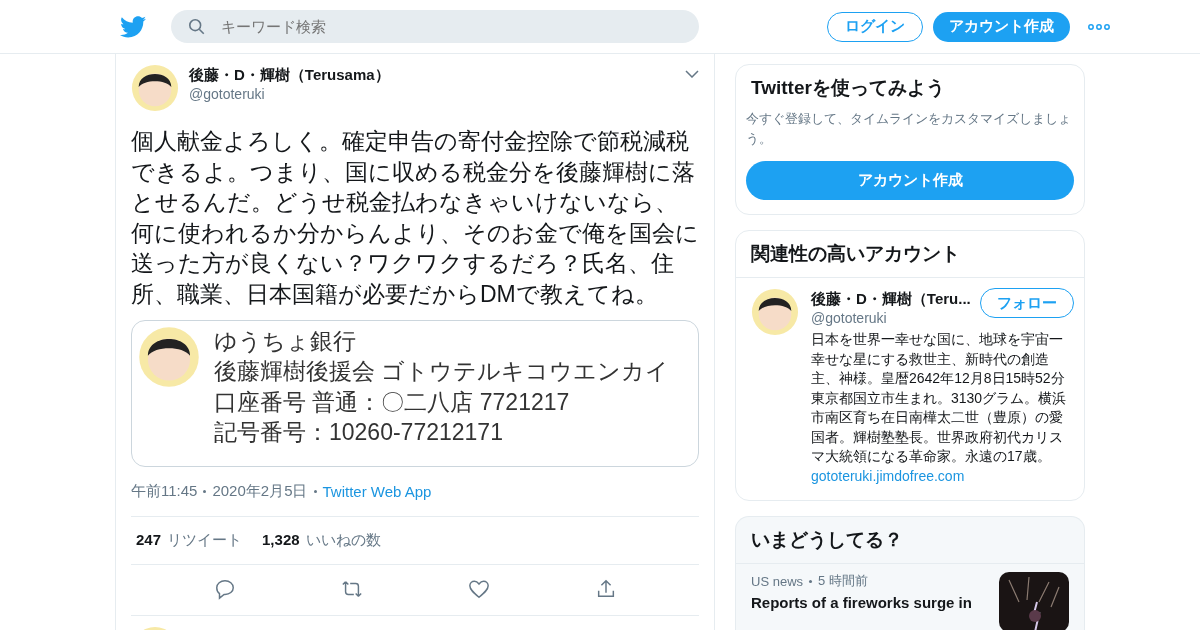  What do you see at coordinates (843, 581) in the screenshot?
I see `trend-age: 5 時間前` at bounding box center [843, 581].